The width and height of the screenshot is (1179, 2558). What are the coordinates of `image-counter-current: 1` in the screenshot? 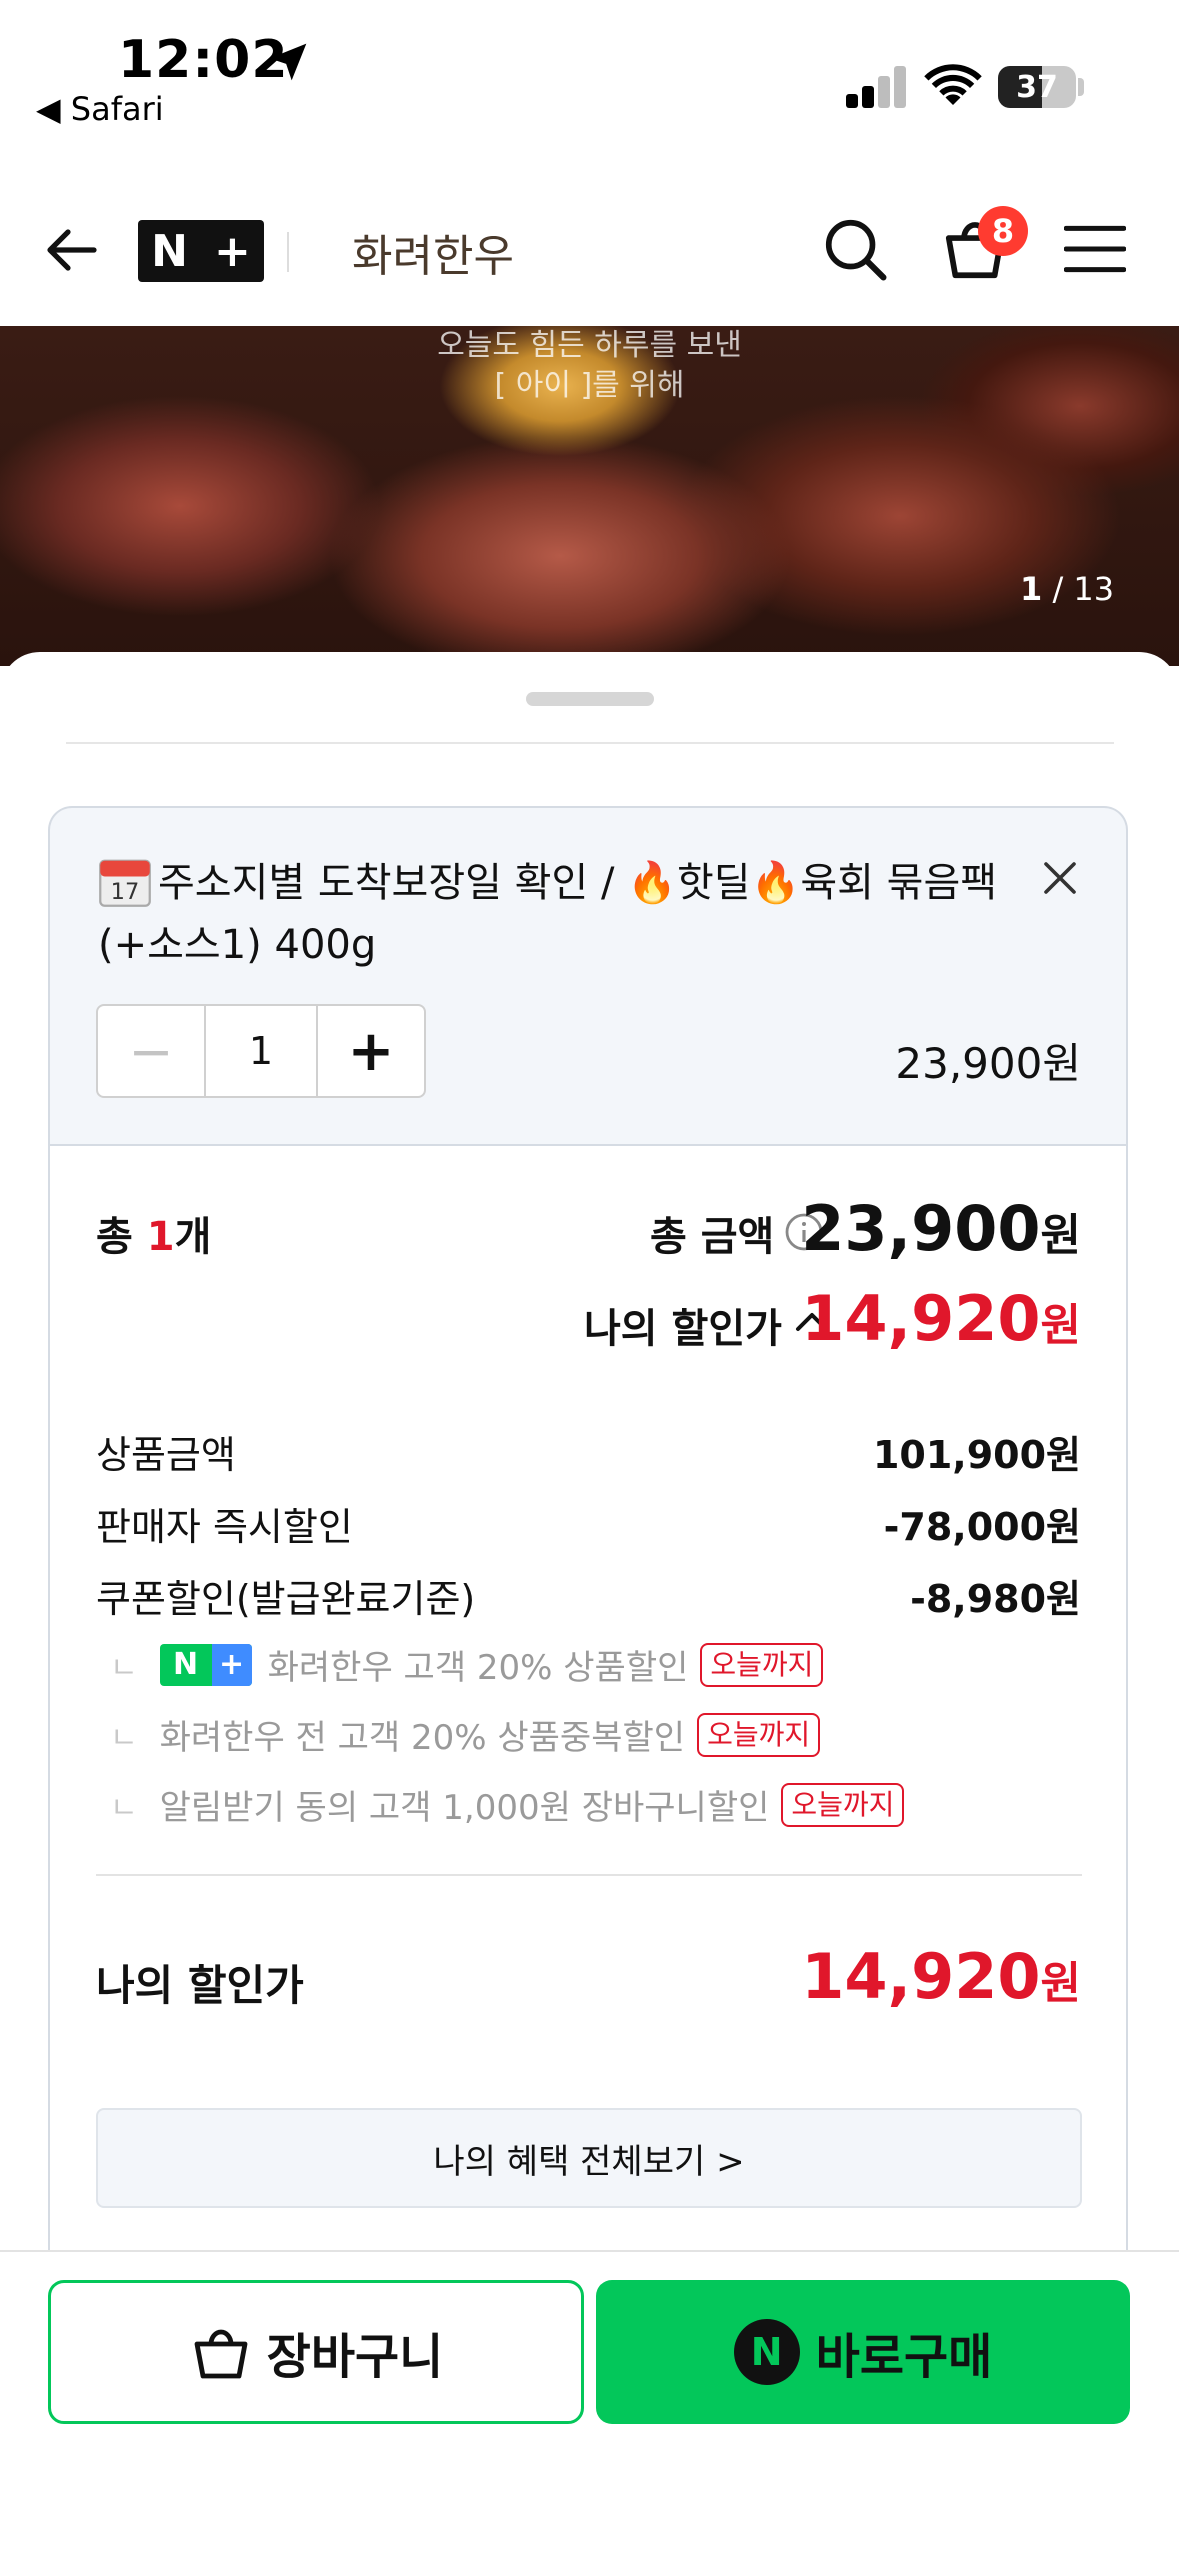 It's located at (1031, 589).